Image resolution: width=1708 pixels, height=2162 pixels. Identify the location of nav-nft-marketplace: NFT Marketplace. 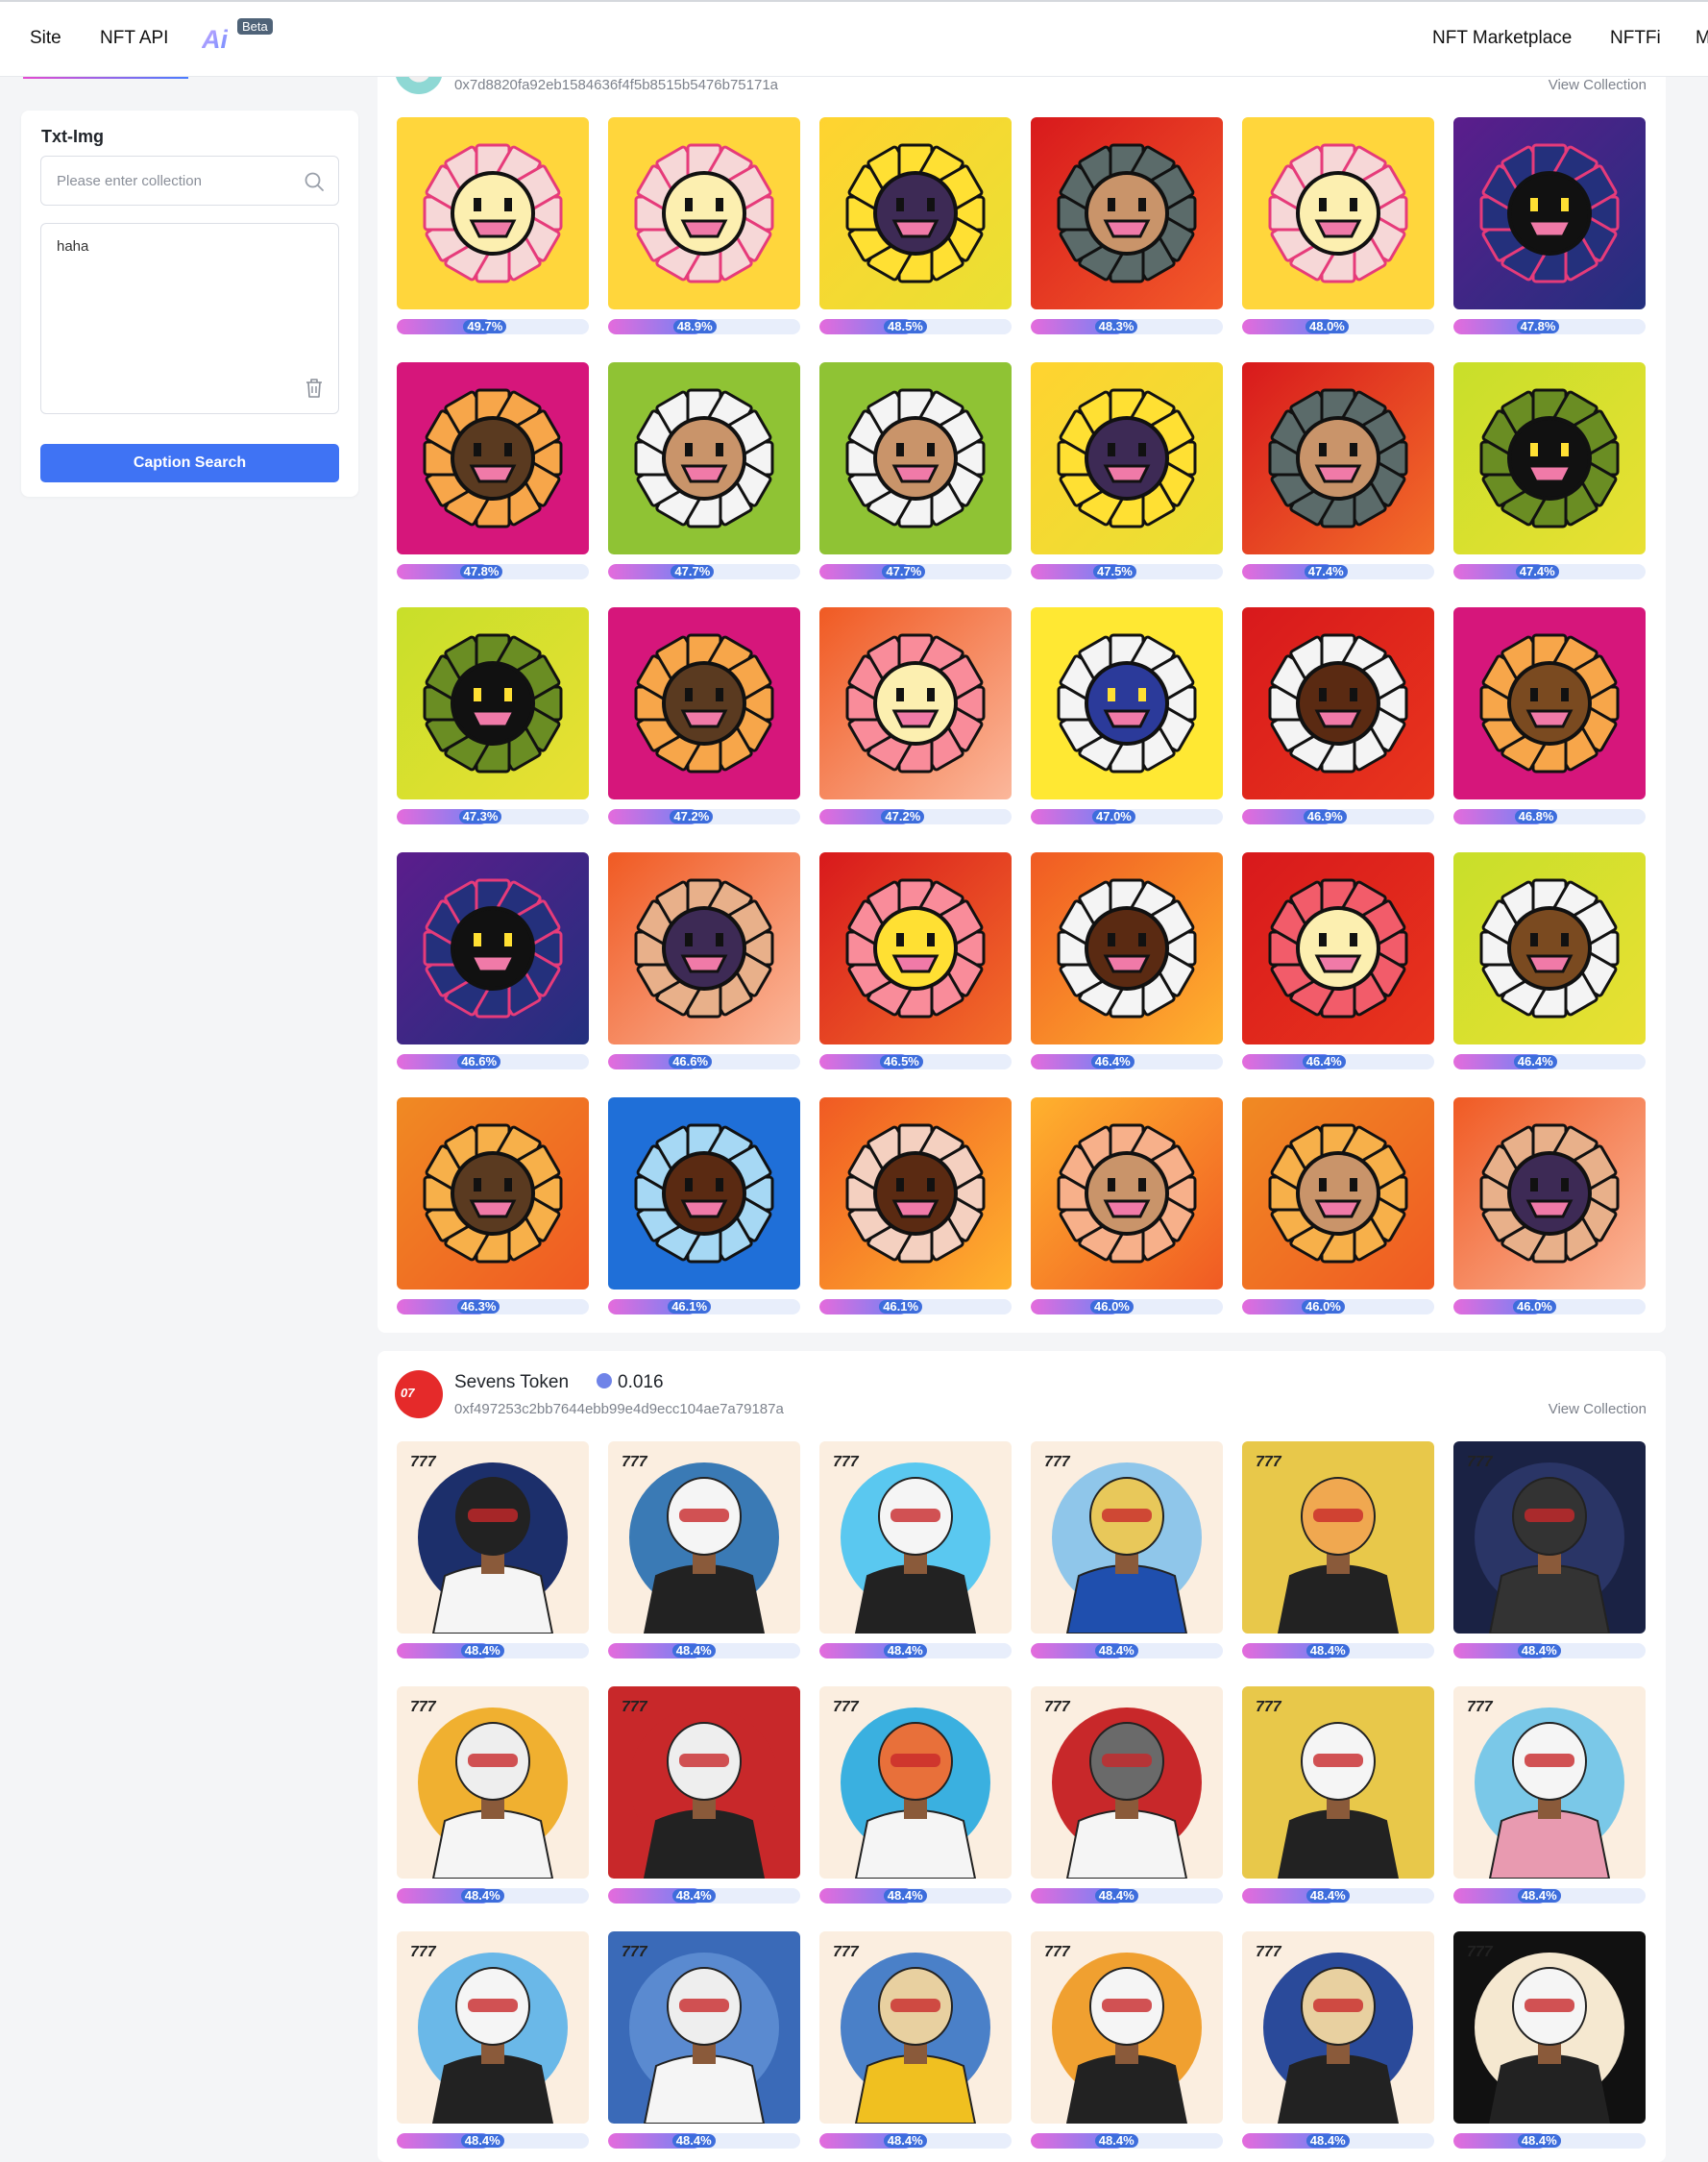
(1502, 38).